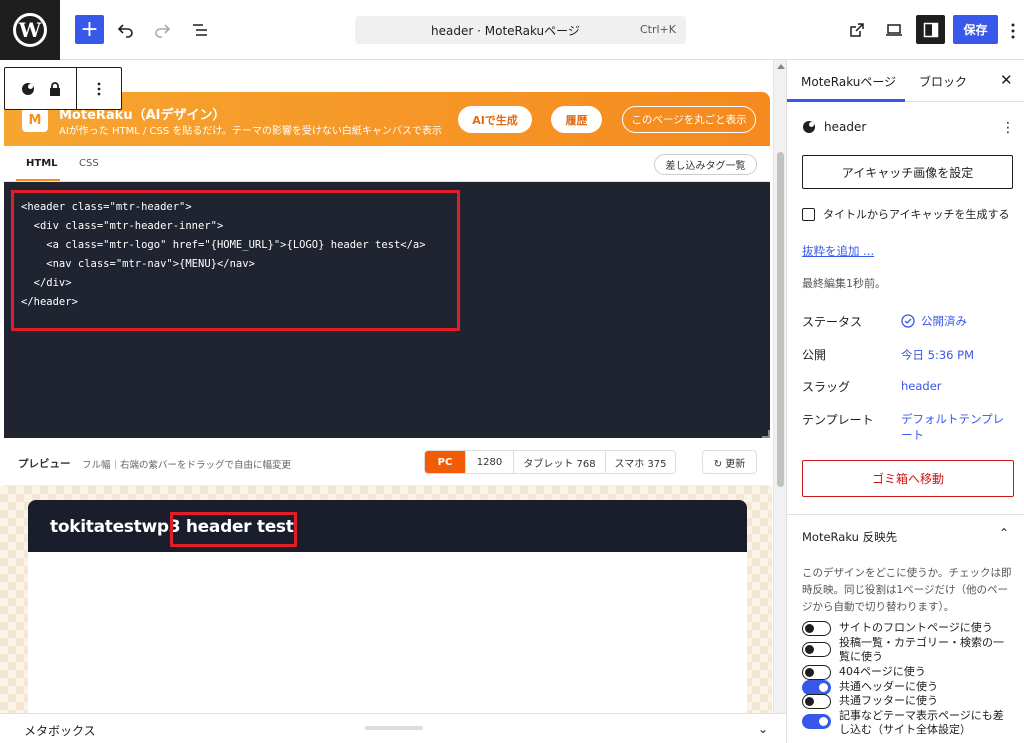 This screenshot has height=743, width=1024. I want to click on toggle-label: 記事などテーマ表示ページにも差し込む（サイト全体設定）, so click(921, 722).